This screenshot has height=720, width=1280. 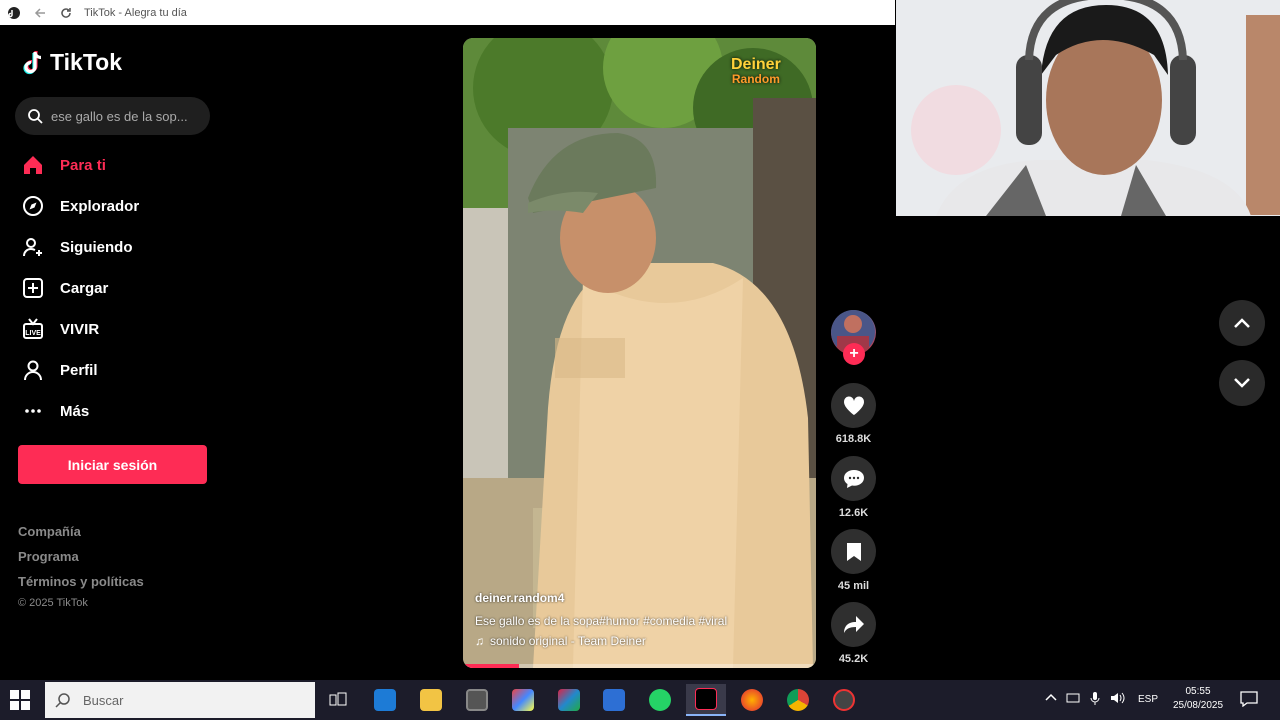 I want to click on save-count: 45 mil, so click(x=853, y=586).